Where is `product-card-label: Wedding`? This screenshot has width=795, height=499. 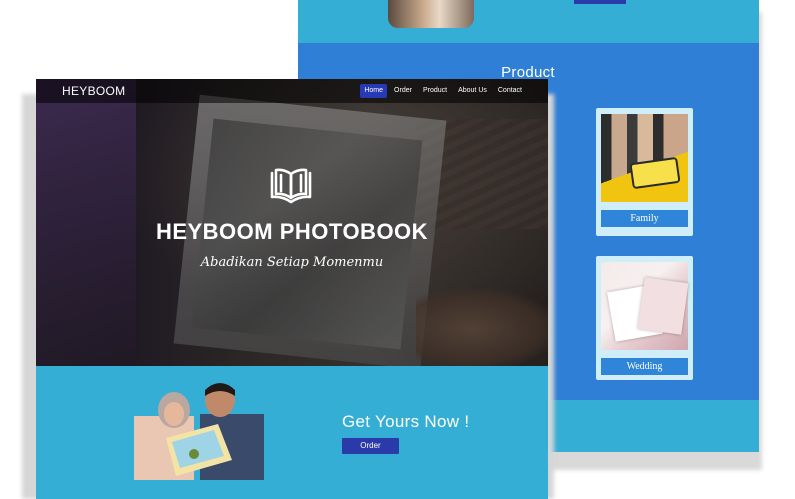
product-card-label: Wedding is located at coordinates (644, 366).